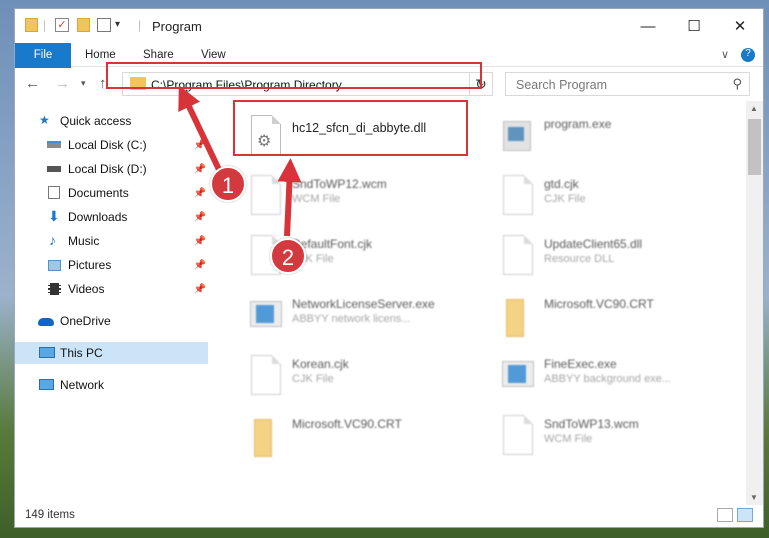 The height and width of the screenshot is (538, 769). I want to click on arrow-to-dll-file, so click(289, 197).